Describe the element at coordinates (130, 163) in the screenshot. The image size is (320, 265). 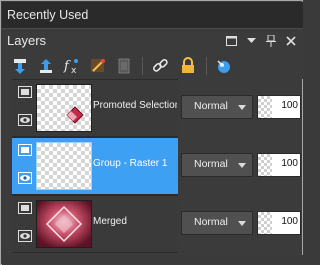
I see `layer-name: Group - Raster 1` at that location.